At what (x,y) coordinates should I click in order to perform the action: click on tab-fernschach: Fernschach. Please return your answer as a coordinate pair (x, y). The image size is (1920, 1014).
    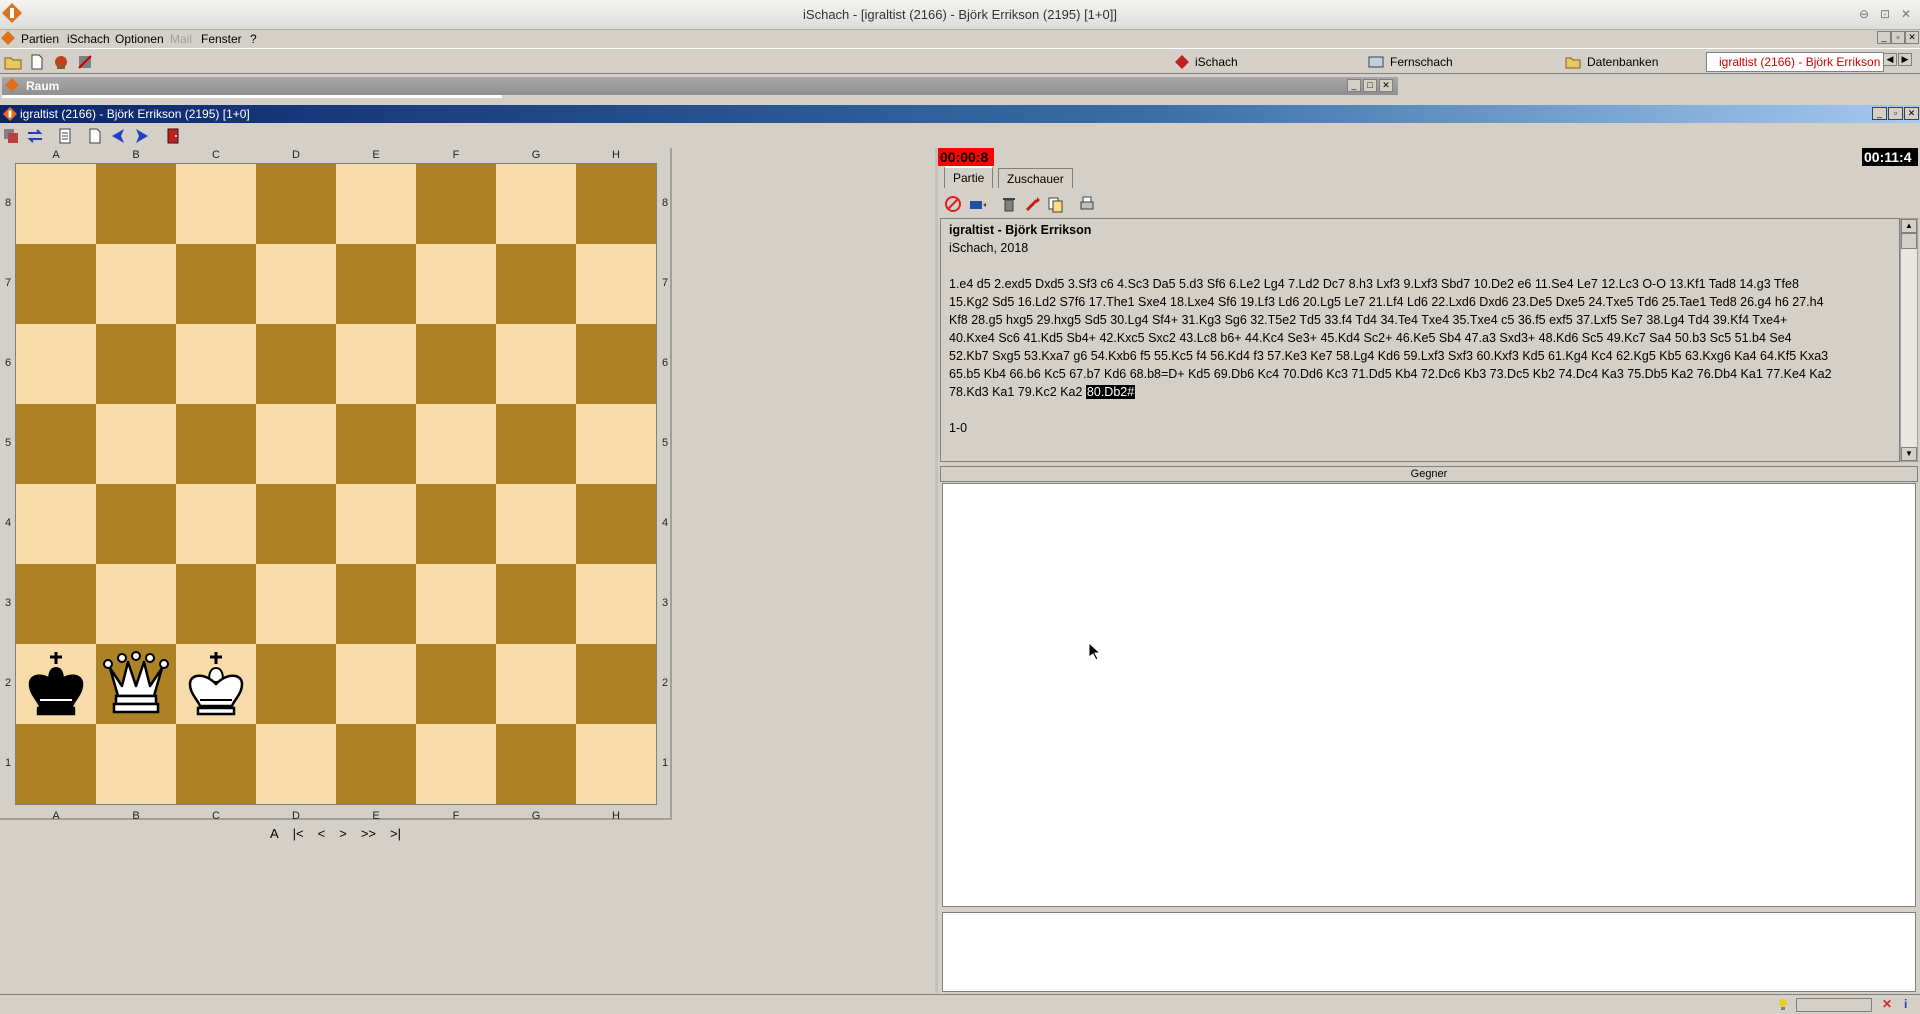
    Looking at the image, I should click on (1410, 62).